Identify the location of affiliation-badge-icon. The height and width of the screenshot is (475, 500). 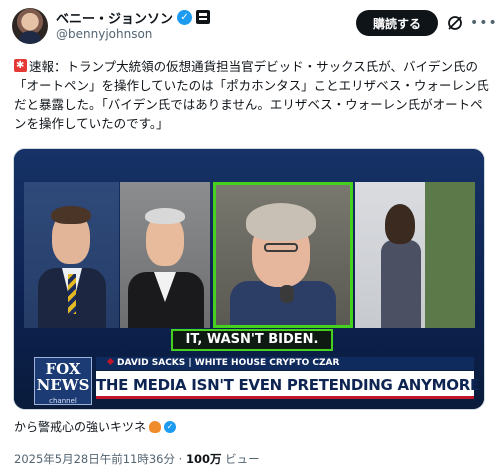
(203, 17).